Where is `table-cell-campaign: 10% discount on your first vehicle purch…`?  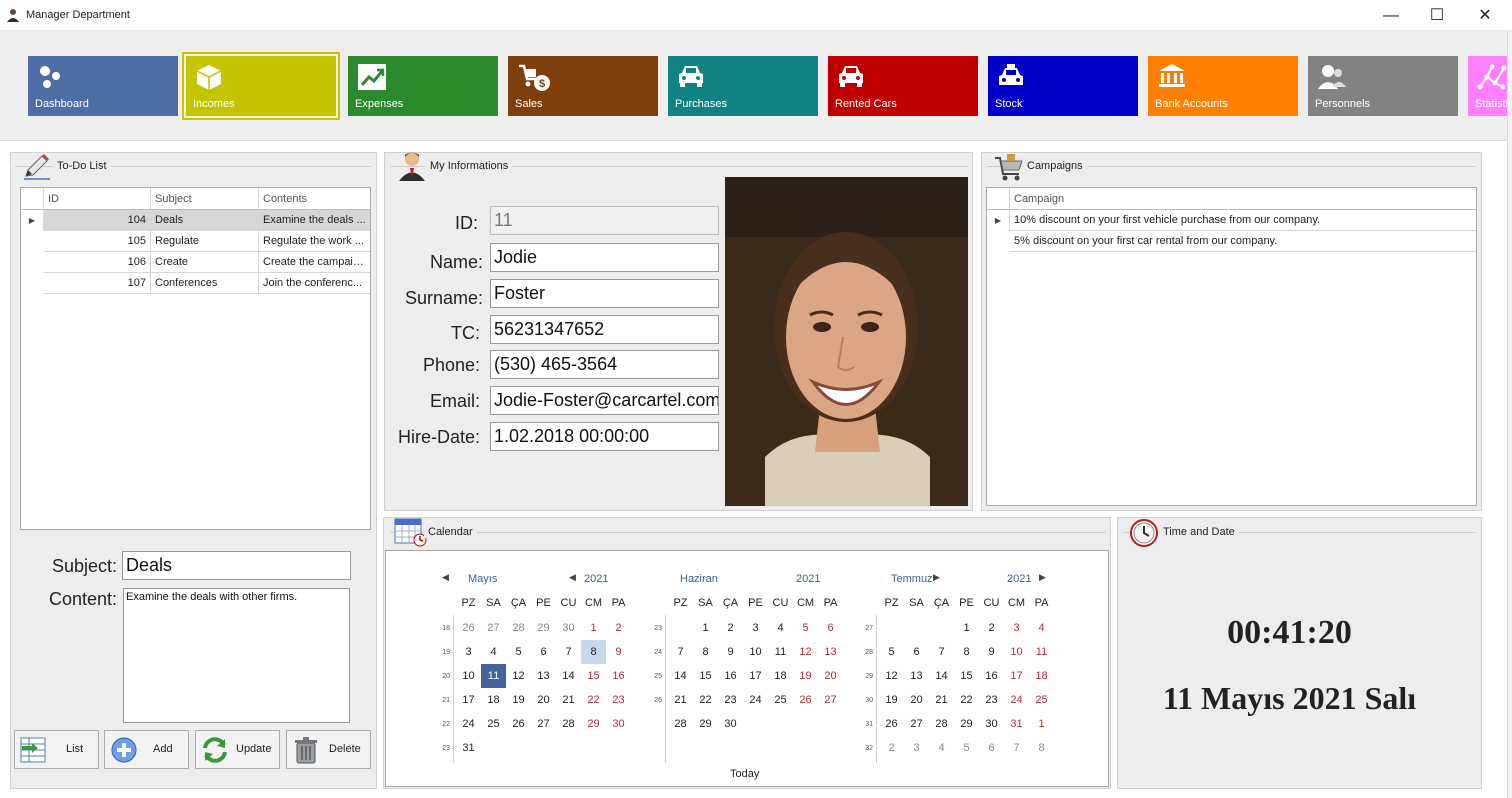
table-cell-campaign: 10% discount on your first vehicle purch… is located at coordinates (1243, 220).